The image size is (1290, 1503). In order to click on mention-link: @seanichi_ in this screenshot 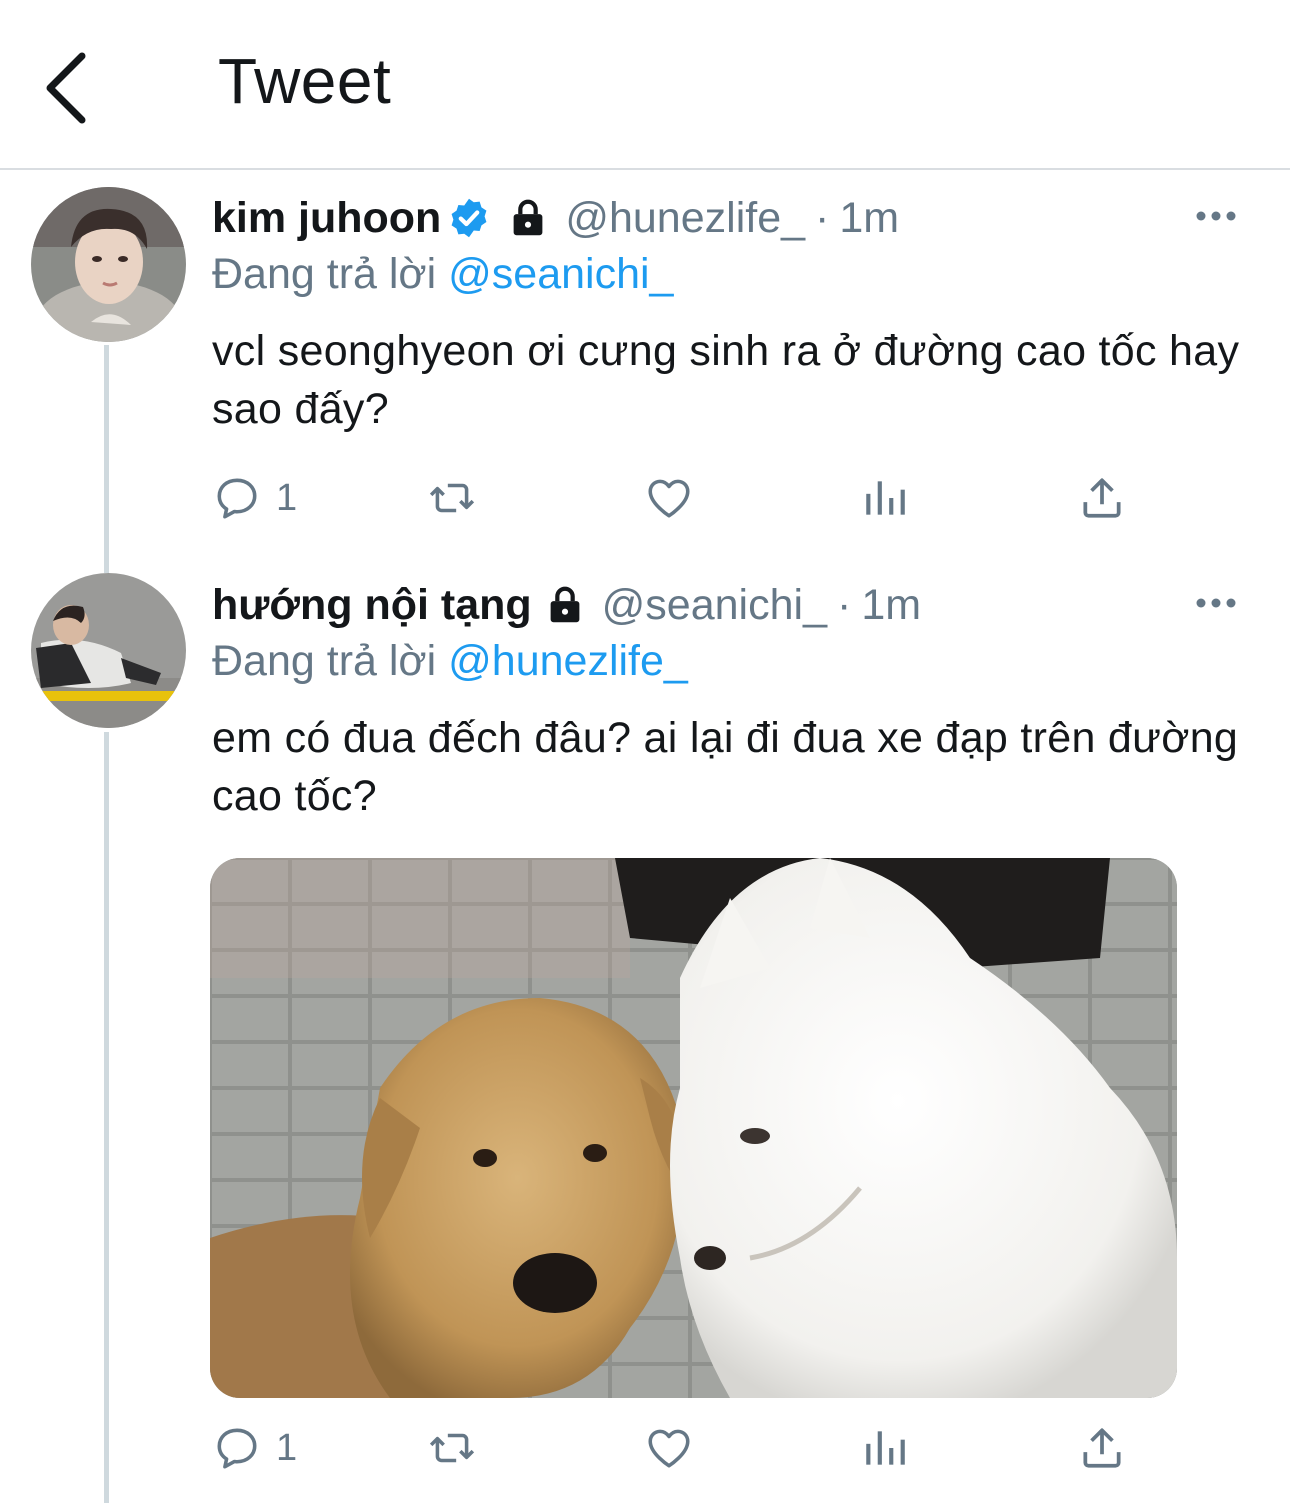, I will do `click(560, 274)`.